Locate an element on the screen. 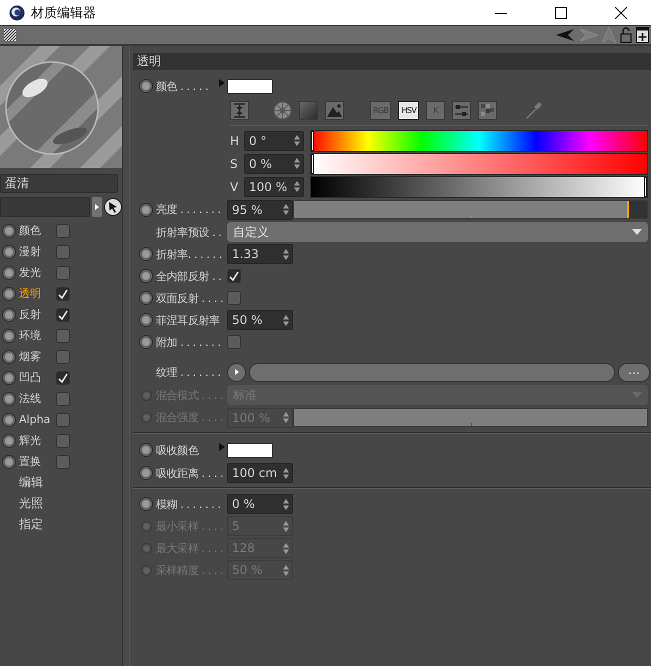 The image size is (651, 666). expand-button is located at coordinates (97, 207).